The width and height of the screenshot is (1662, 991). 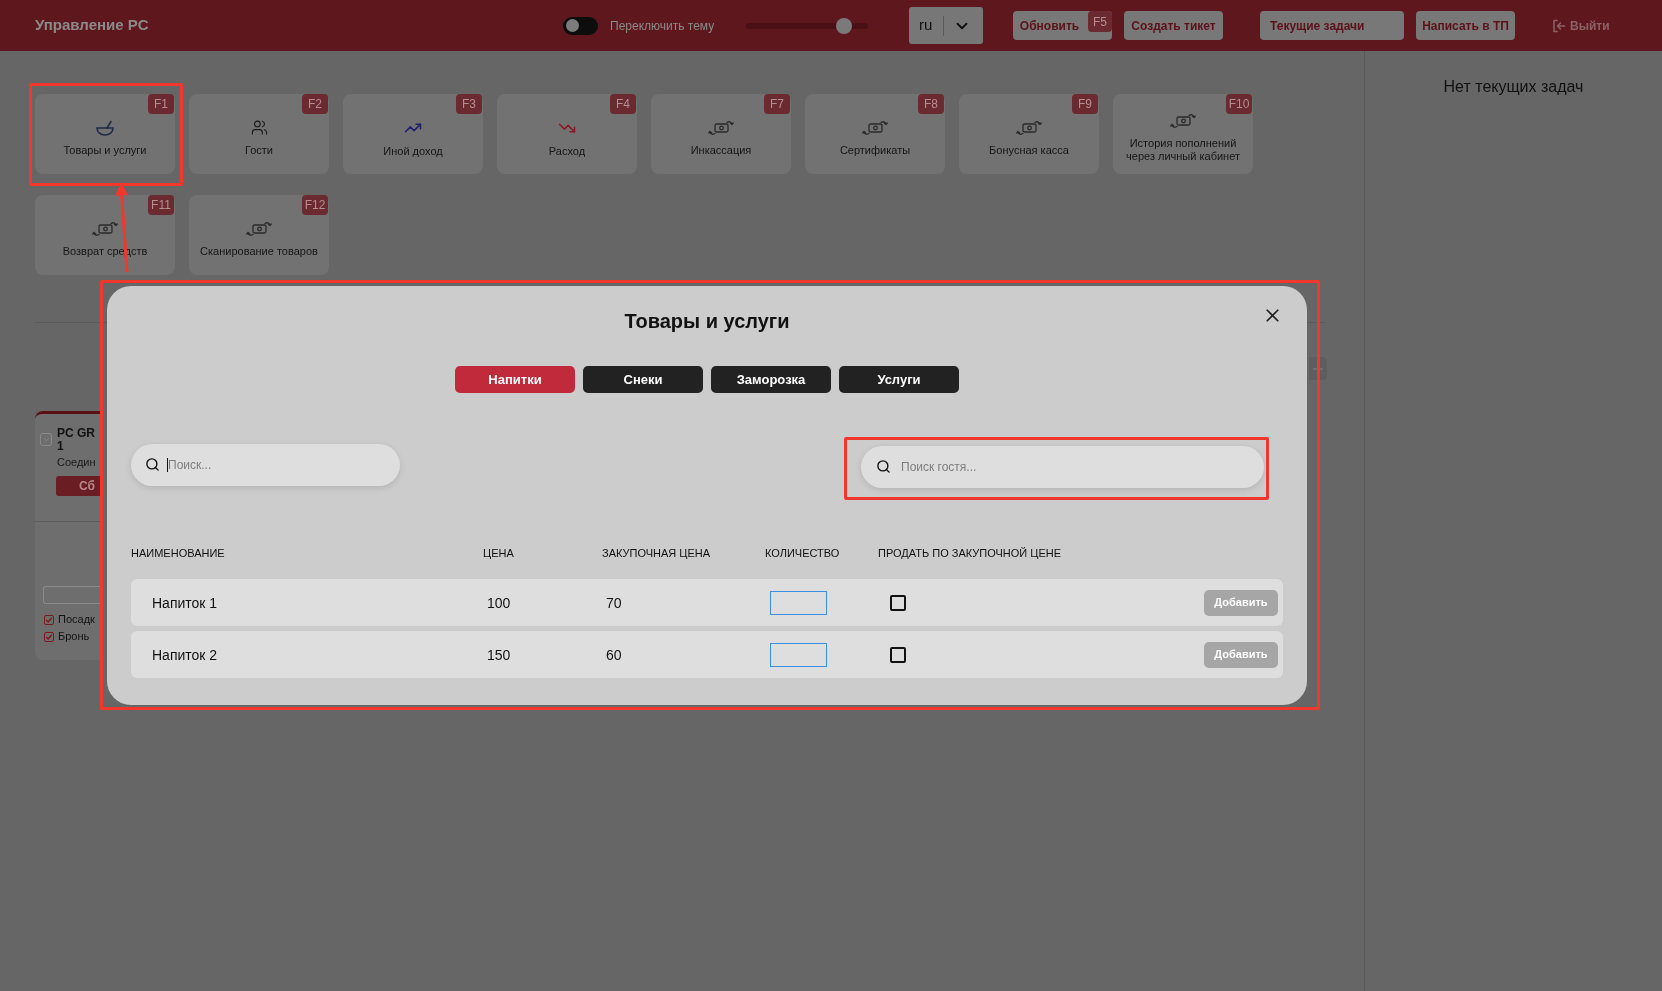 I want to click on bowl-icon, so click(x=105, y=127).